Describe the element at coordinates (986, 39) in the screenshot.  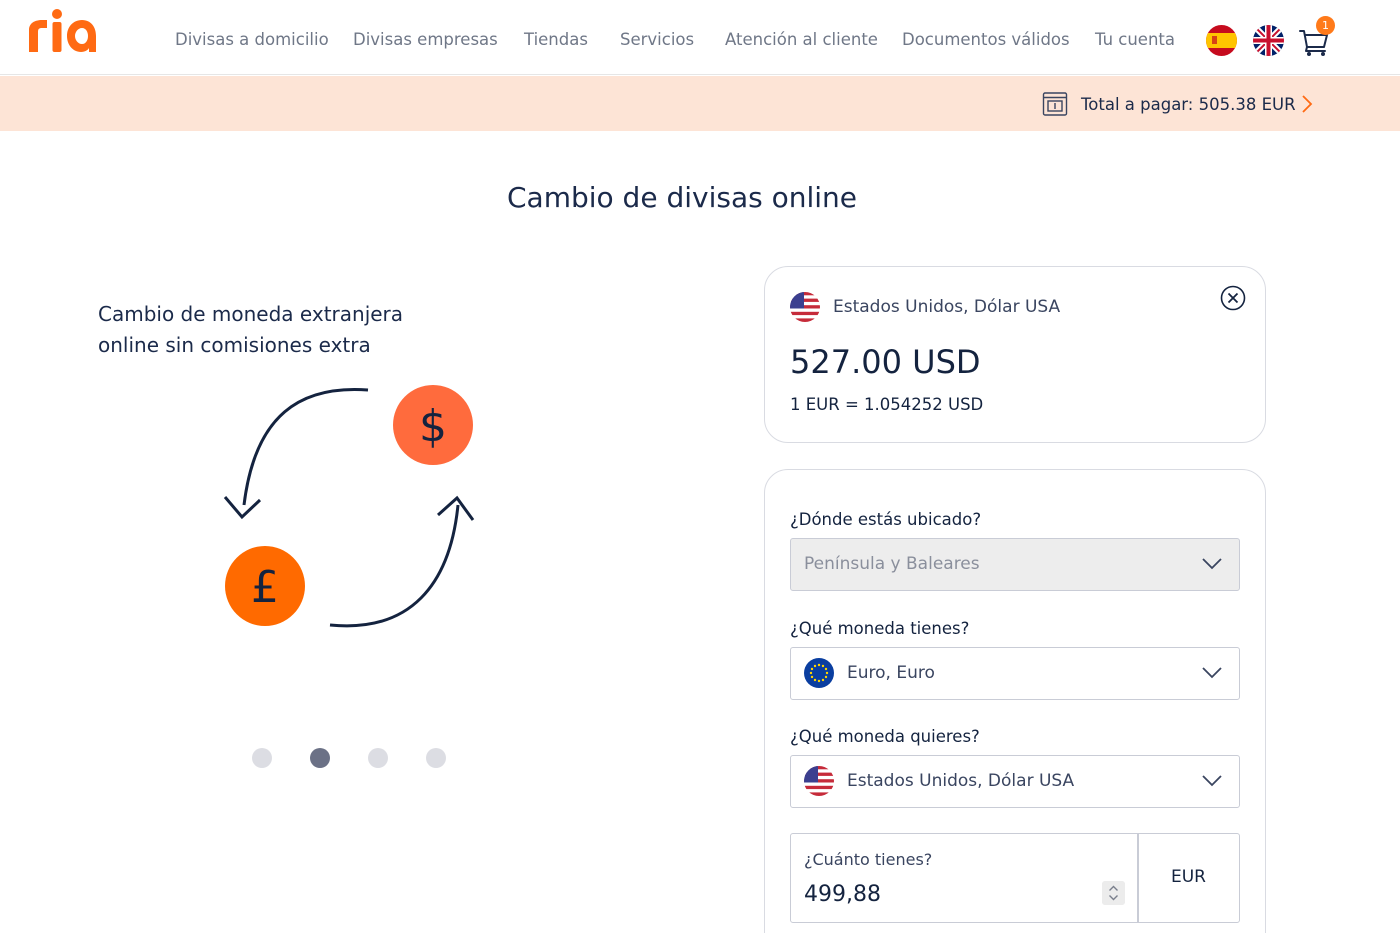
I see `nav-documentos-validos: Documentos válidos` at that location.